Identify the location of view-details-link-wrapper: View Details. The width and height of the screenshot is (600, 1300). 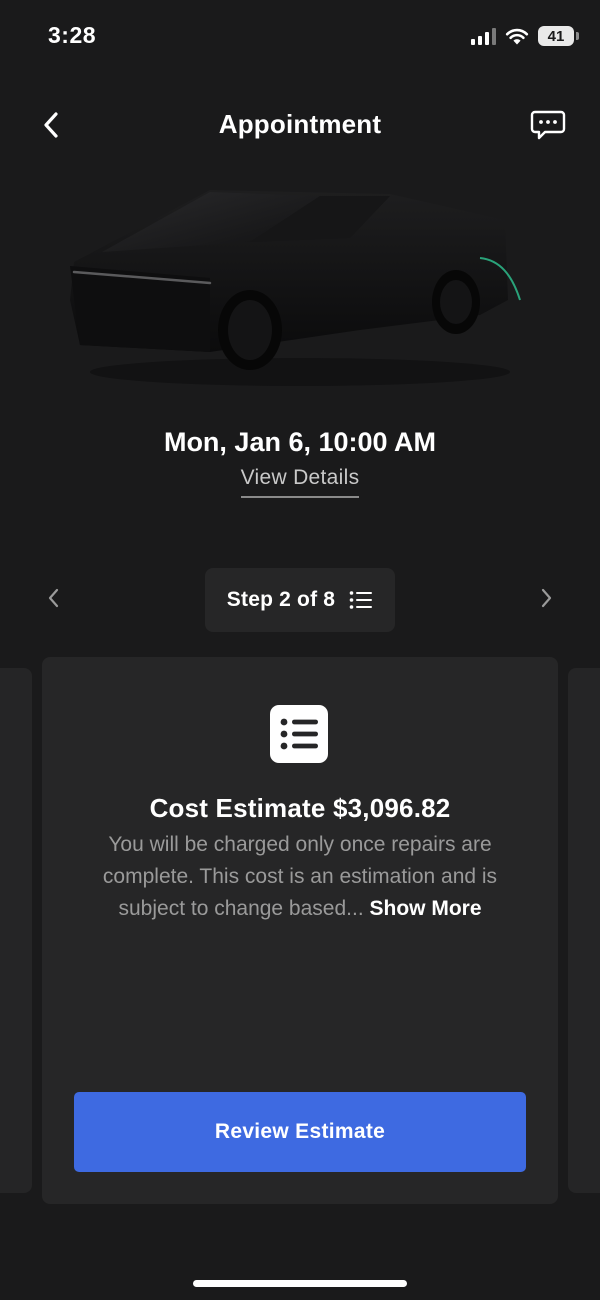
(300, 482).